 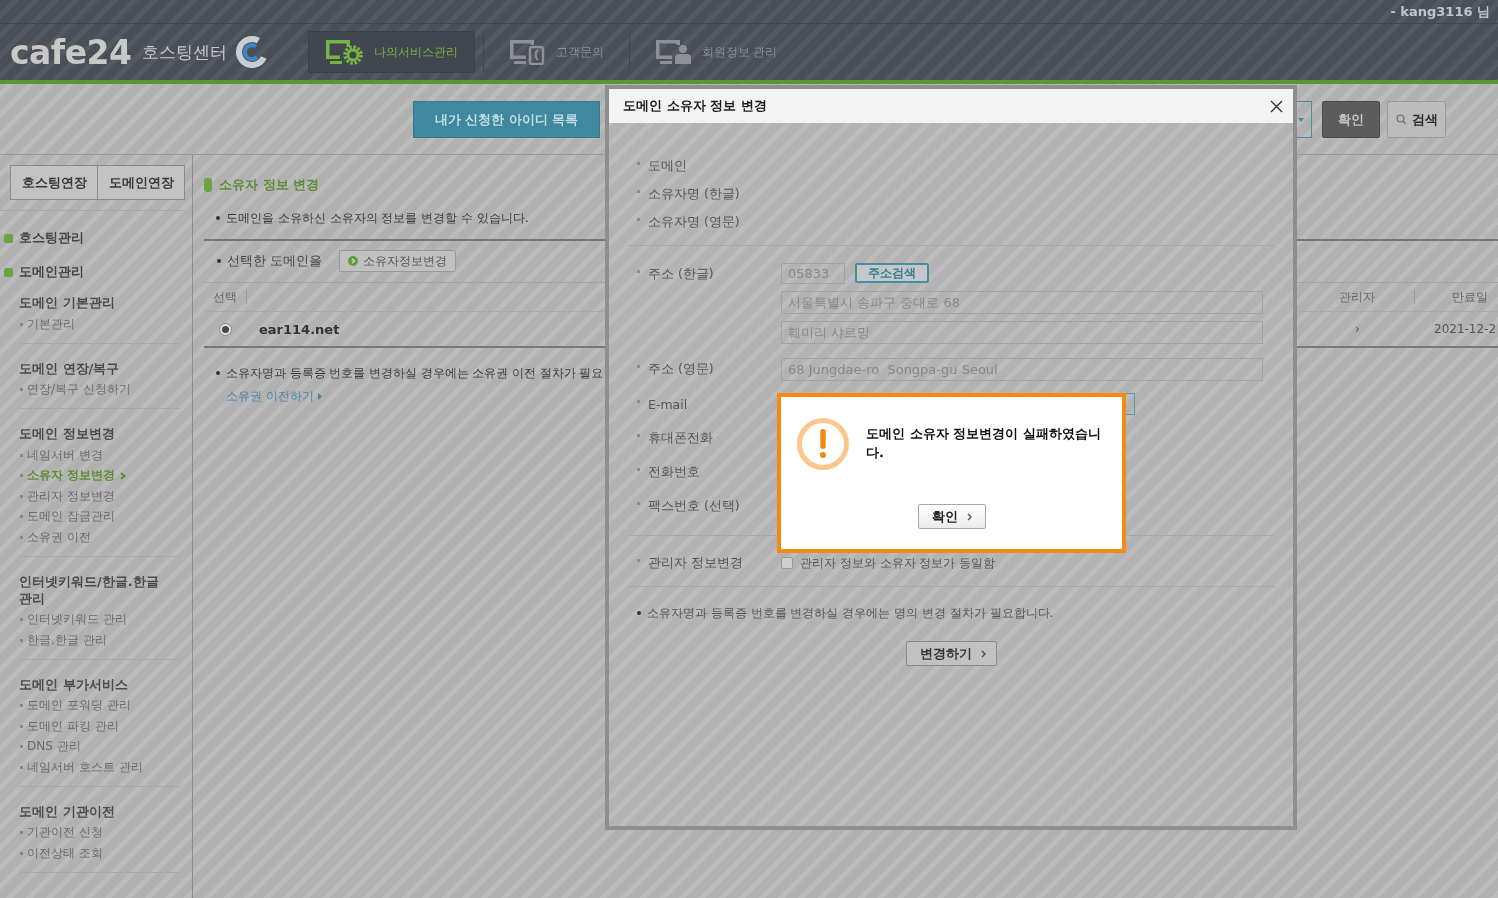 I want to click on radio-button, so click(x=225, y=329).